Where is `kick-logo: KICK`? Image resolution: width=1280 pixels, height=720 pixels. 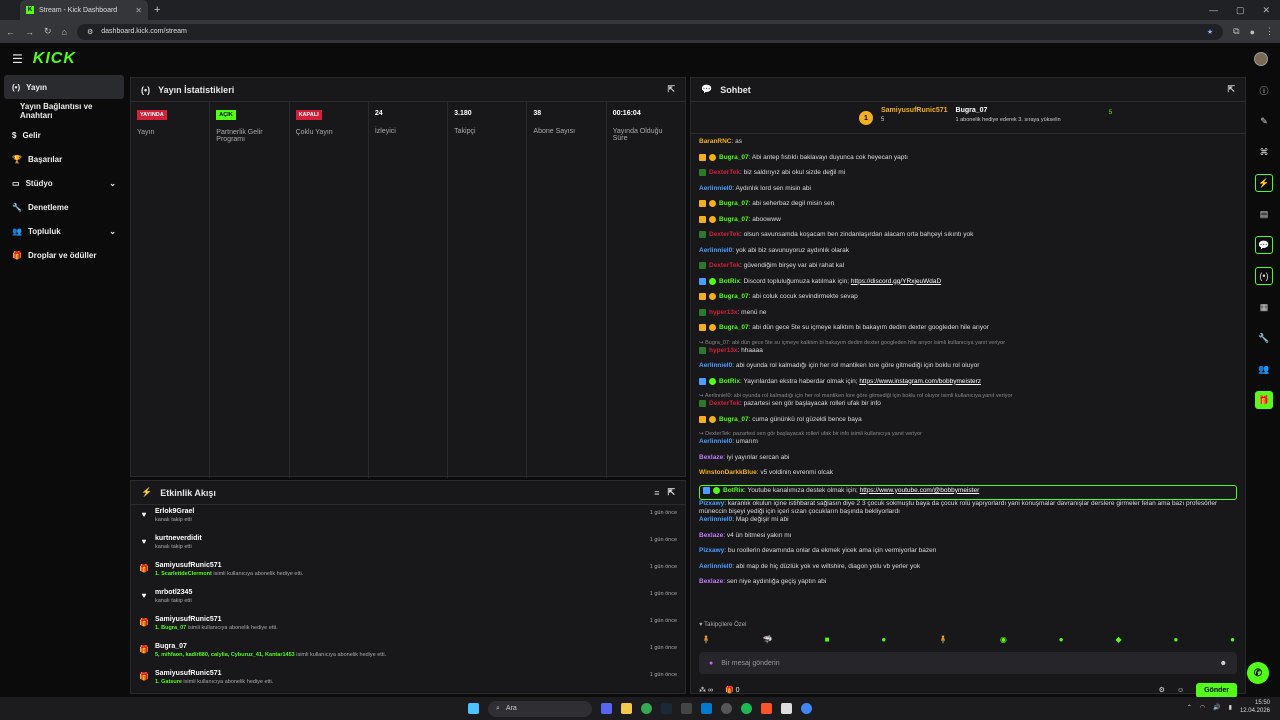
kick-logo: KICK is located at coordinates (54, 59).